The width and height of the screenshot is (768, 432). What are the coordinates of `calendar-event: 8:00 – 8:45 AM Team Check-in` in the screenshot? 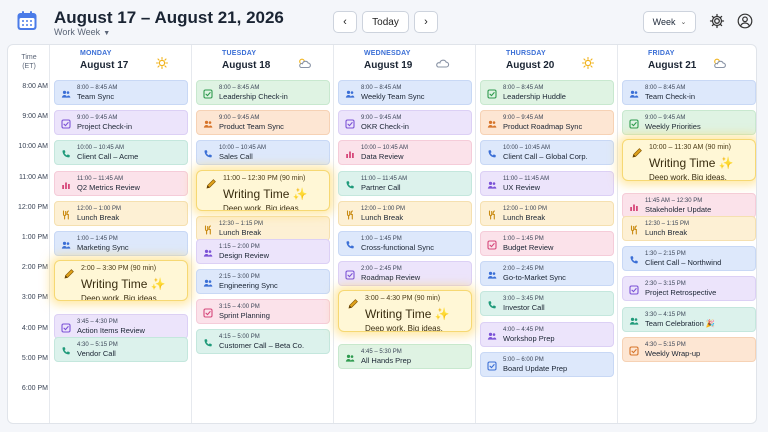 It's located at (689, 92).